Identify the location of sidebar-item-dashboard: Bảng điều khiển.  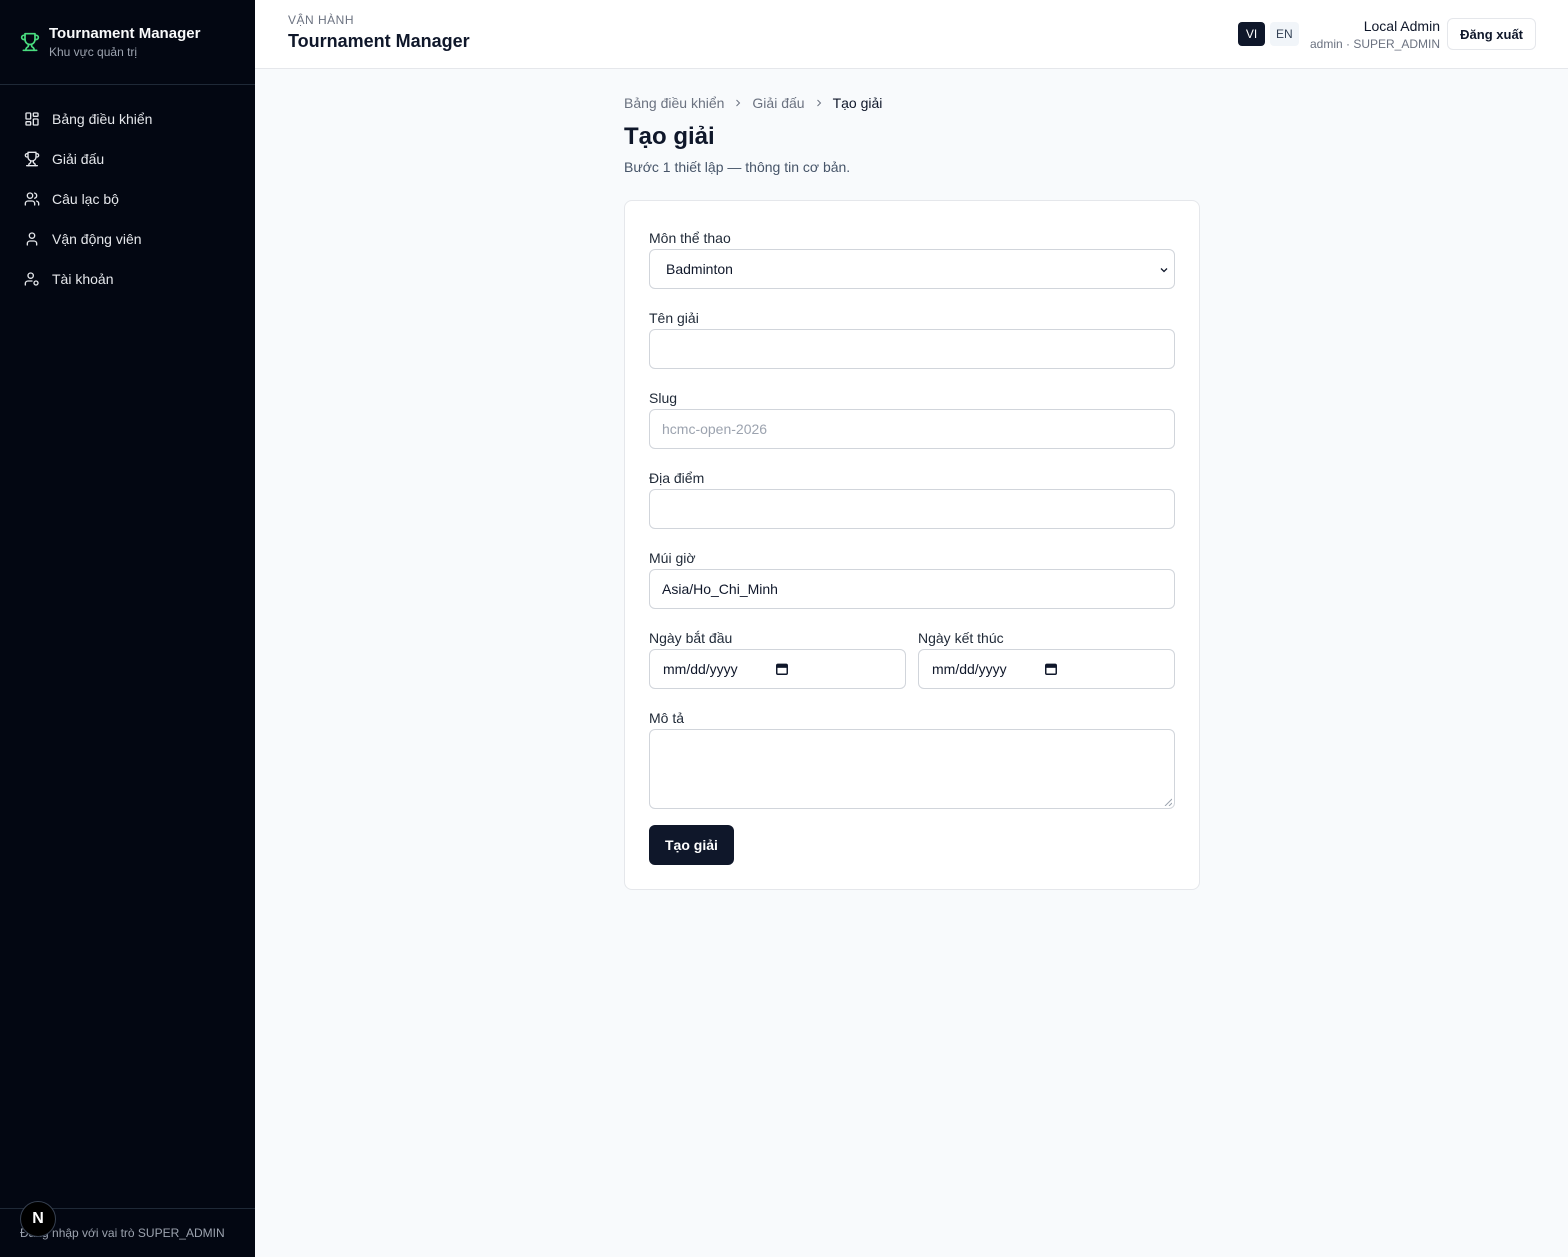
(127, 119).